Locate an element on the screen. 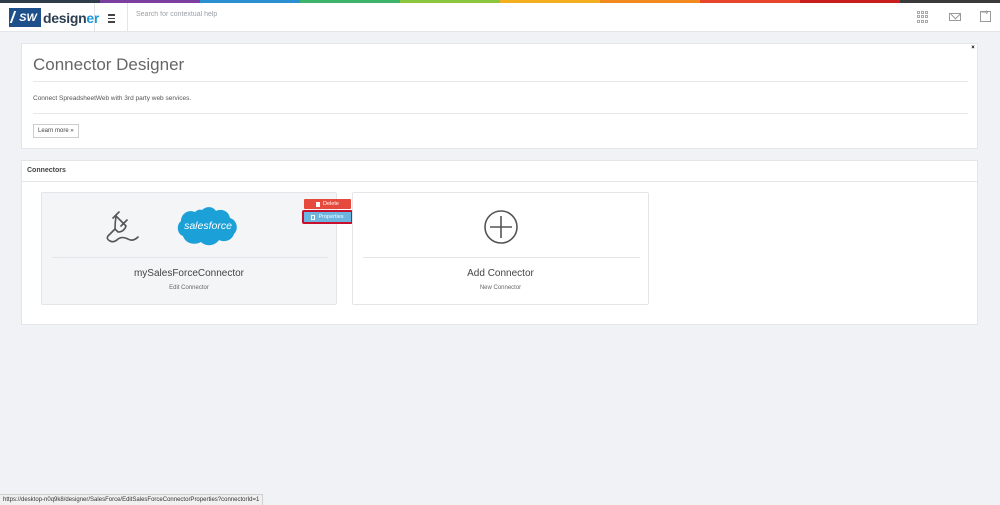  trash-icon is located at coordinates (318, 204).